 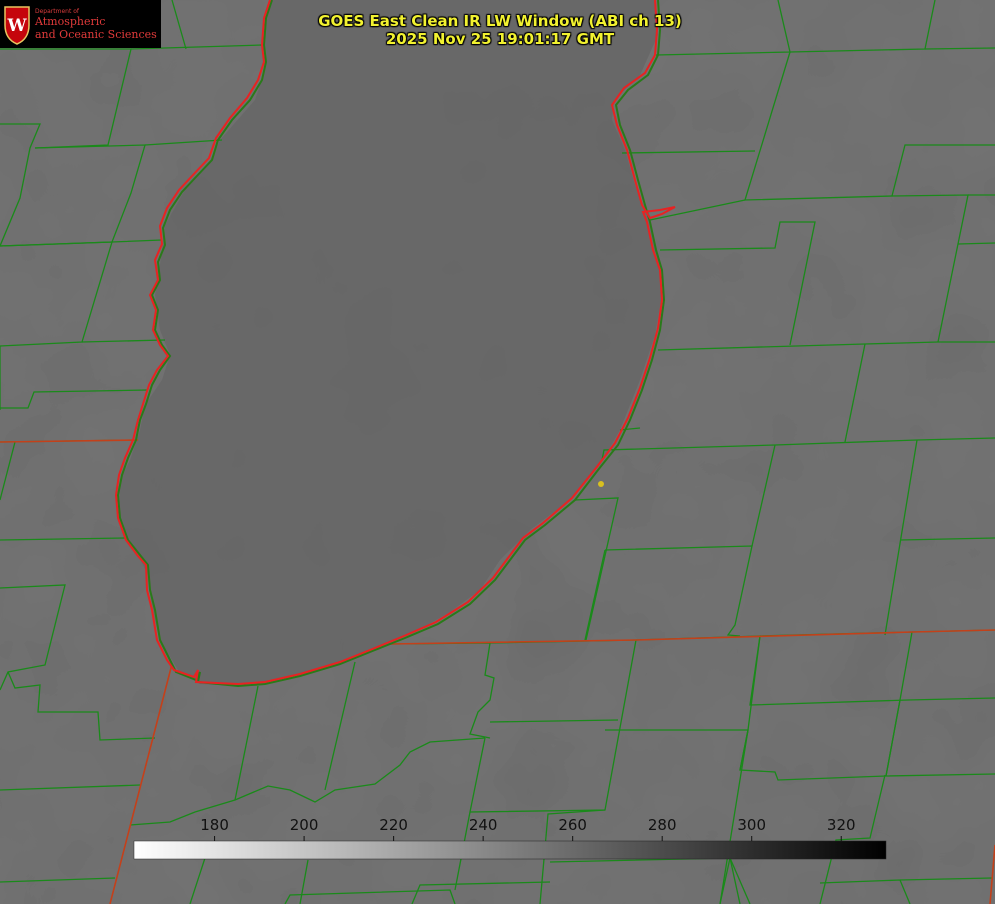 What do you see at coordinates (70, 21) in the screenshot?
I see `logo-line-1: Atmospheric` at bounding box center [70, 21].